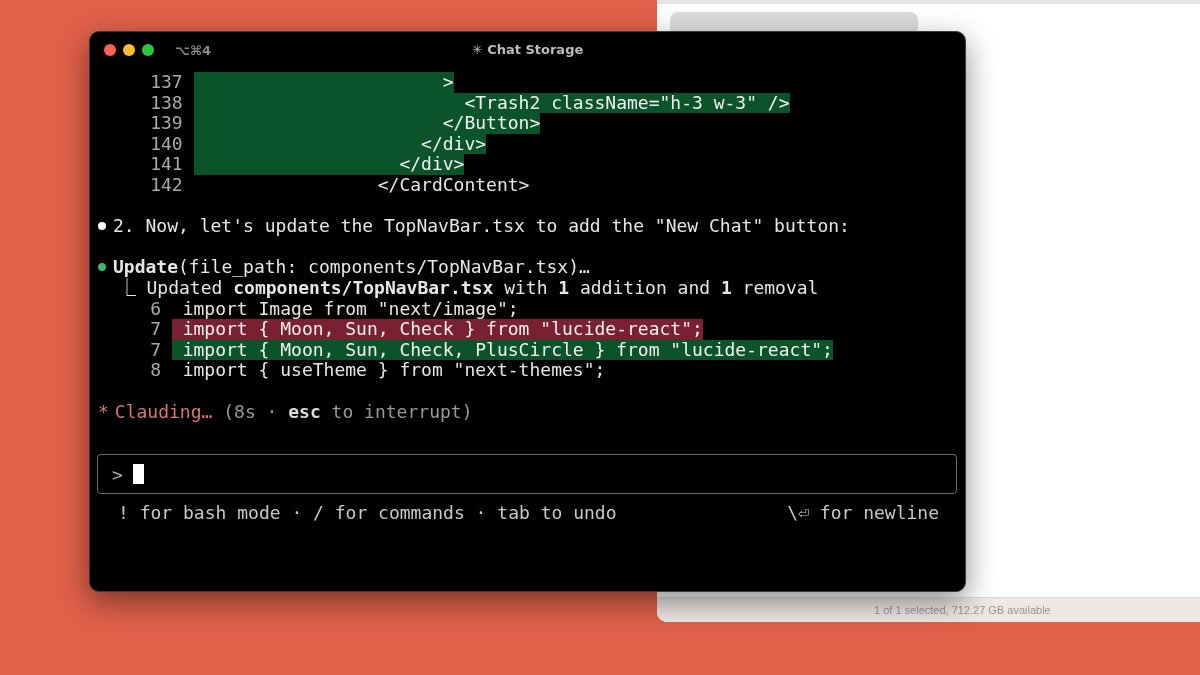 Image resolution: width=1200 pixels, height=675 pixels. I want to click on line-number: 6, so click(155, 309).